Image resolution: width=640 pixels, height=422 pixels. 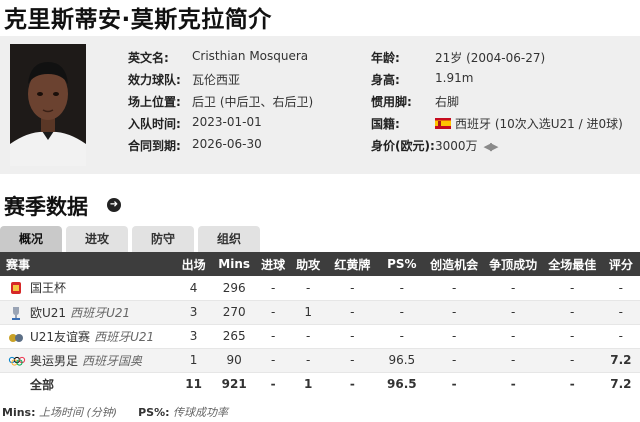 I want to click on value-trend-arrows-icon: ◀▶, so click(x=491, y=146).